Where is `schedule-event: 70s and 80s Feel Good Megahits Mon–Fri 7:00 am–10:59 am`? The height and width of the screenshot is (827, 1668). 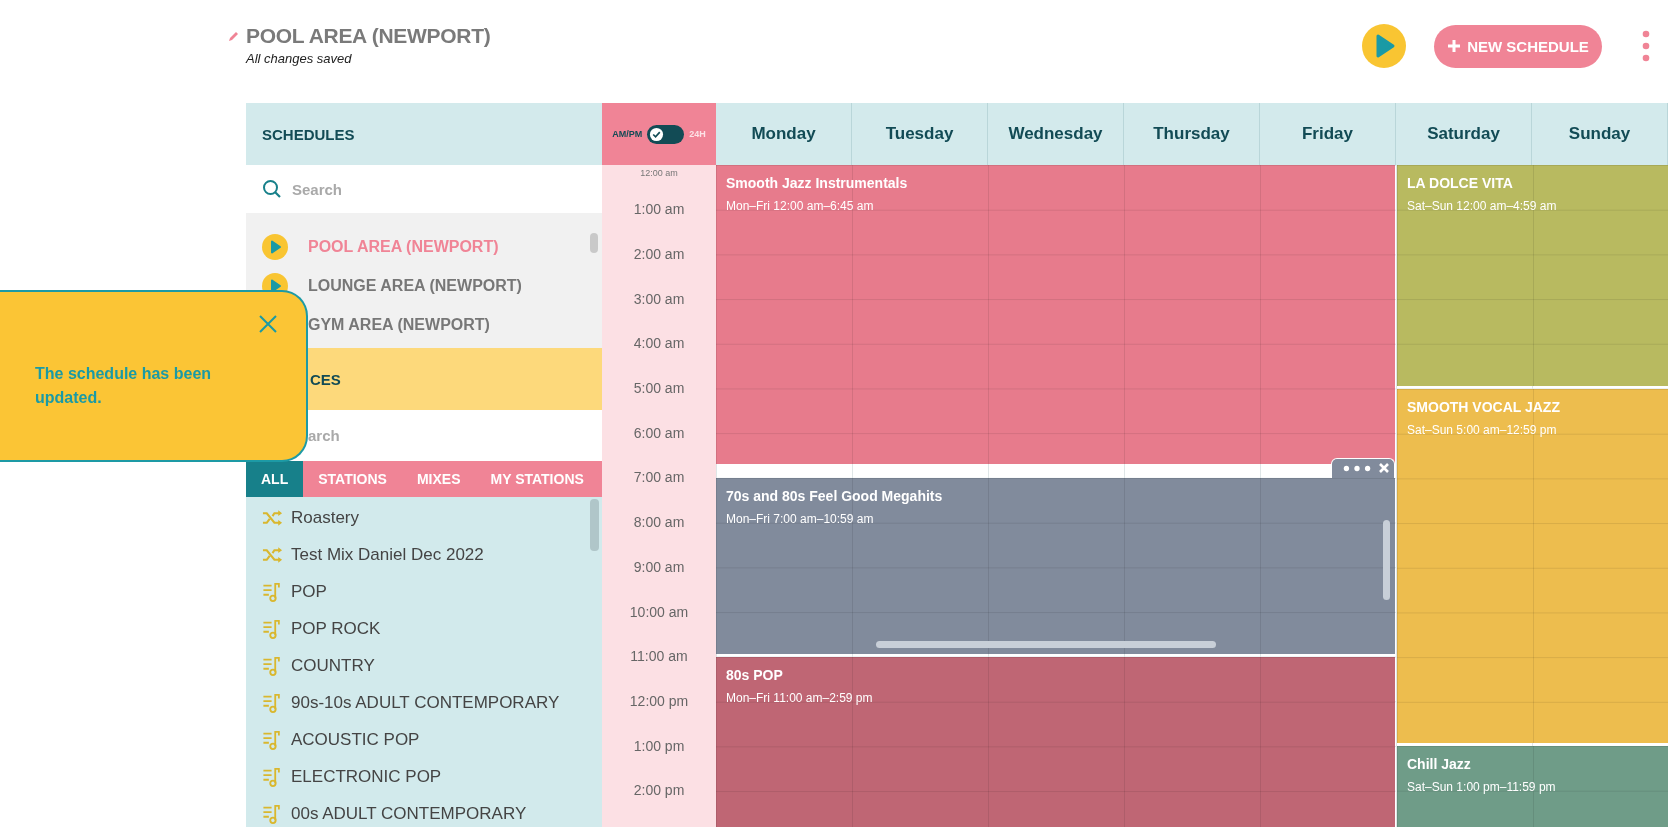 schedule-event: 70s and 80s Feel Good Megahits Mon–Fri 7:00 am–10:59 am is located at coordinates (1055, 565).